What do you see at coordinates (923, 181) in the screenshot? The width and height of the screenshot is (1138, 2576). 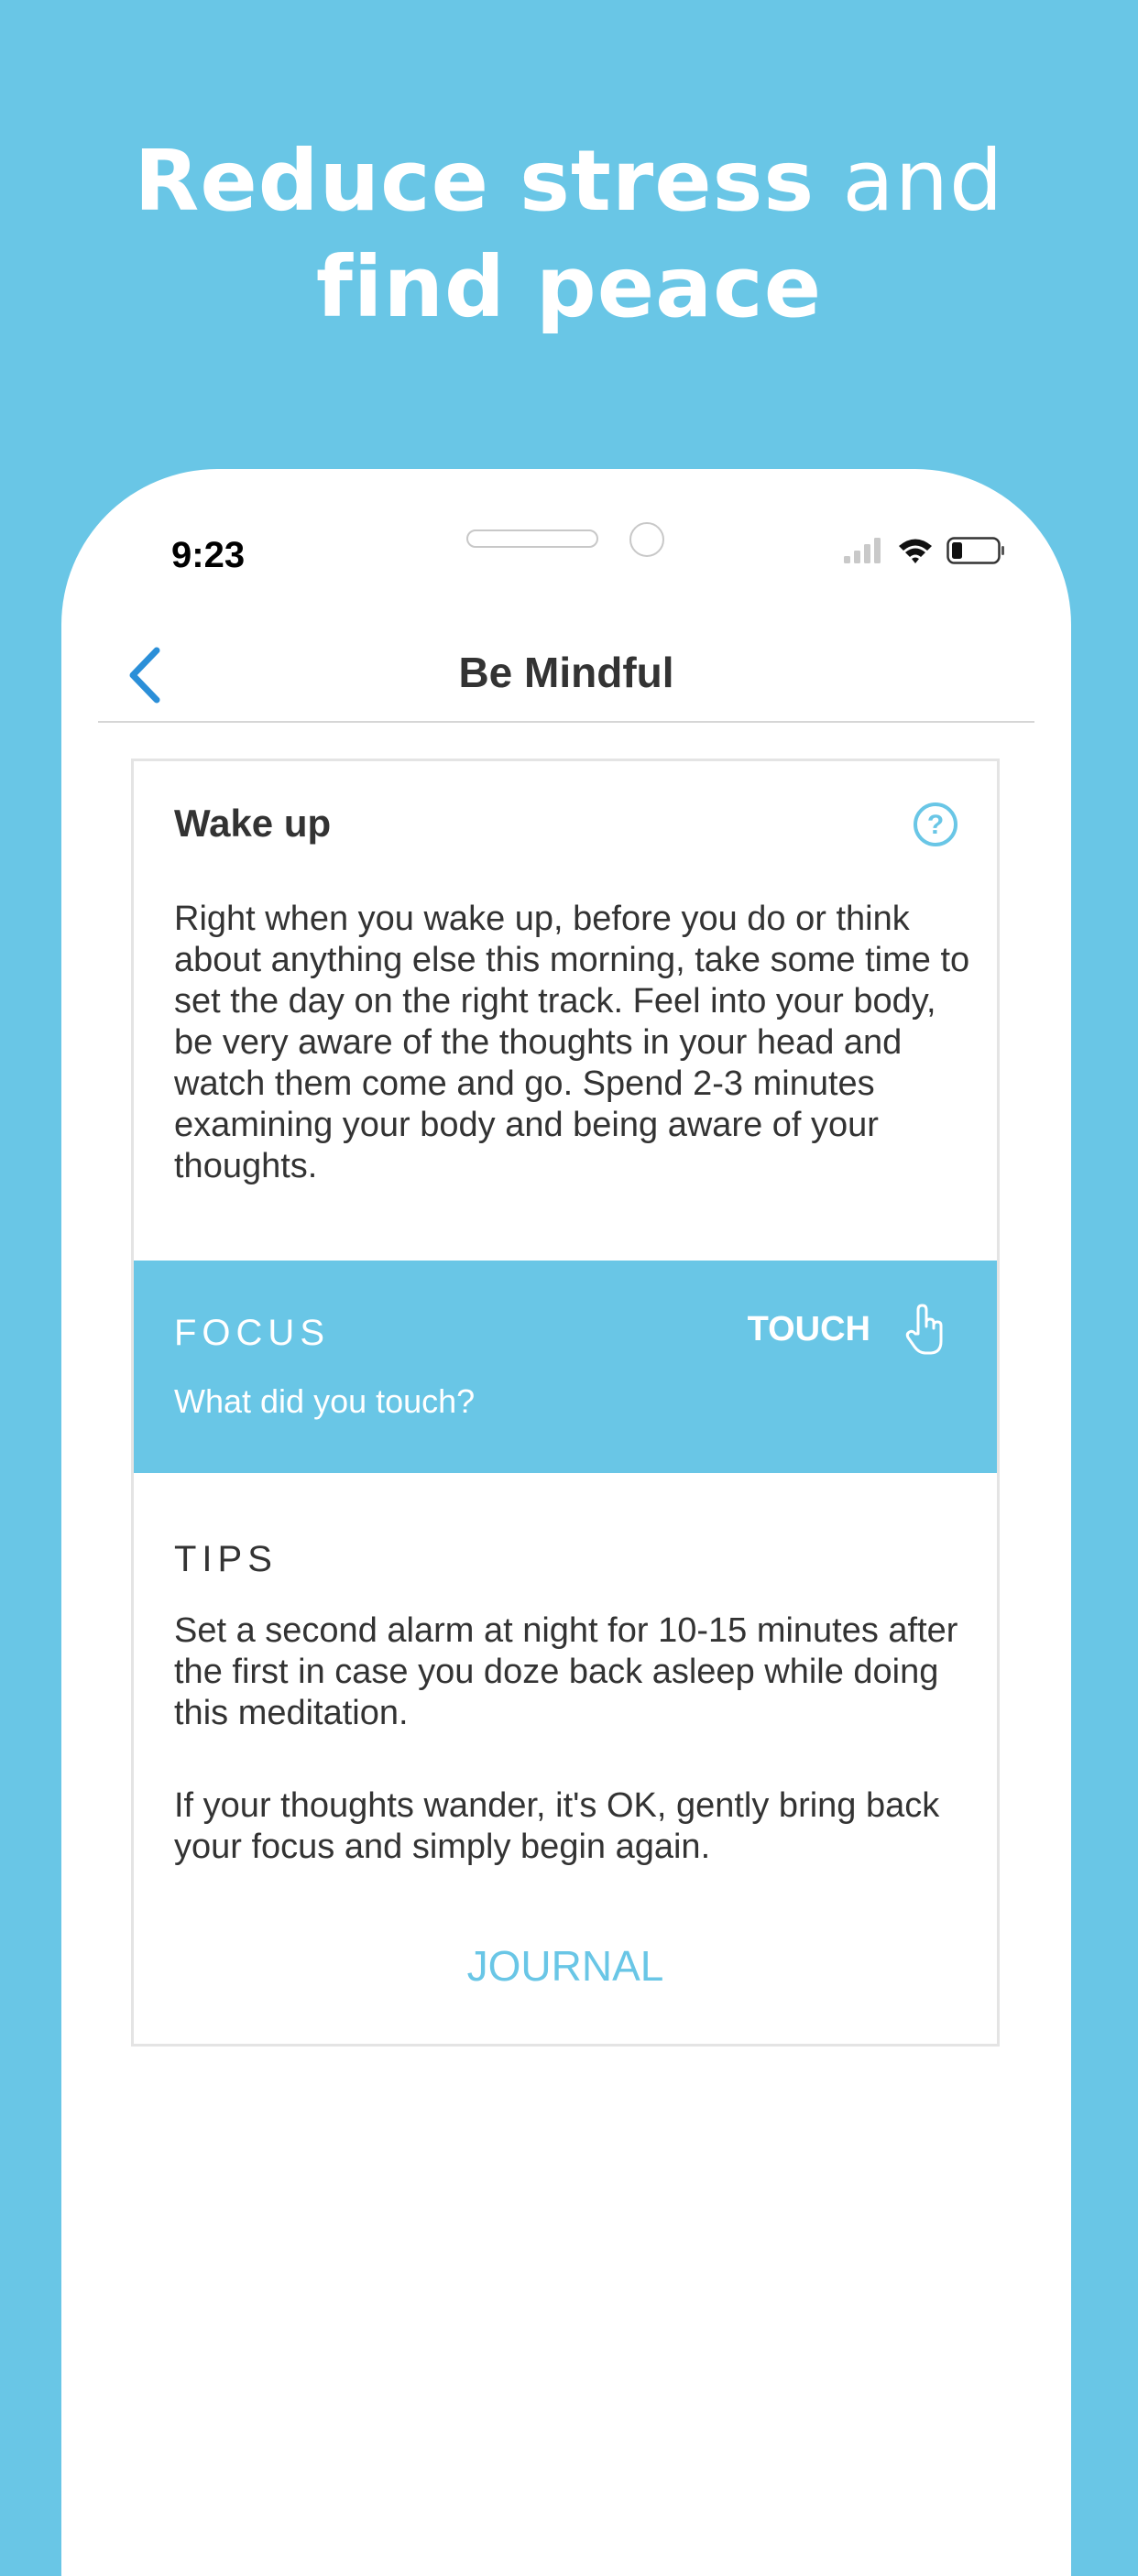 I see `headline-light: and` at bounding box center [923, 181].